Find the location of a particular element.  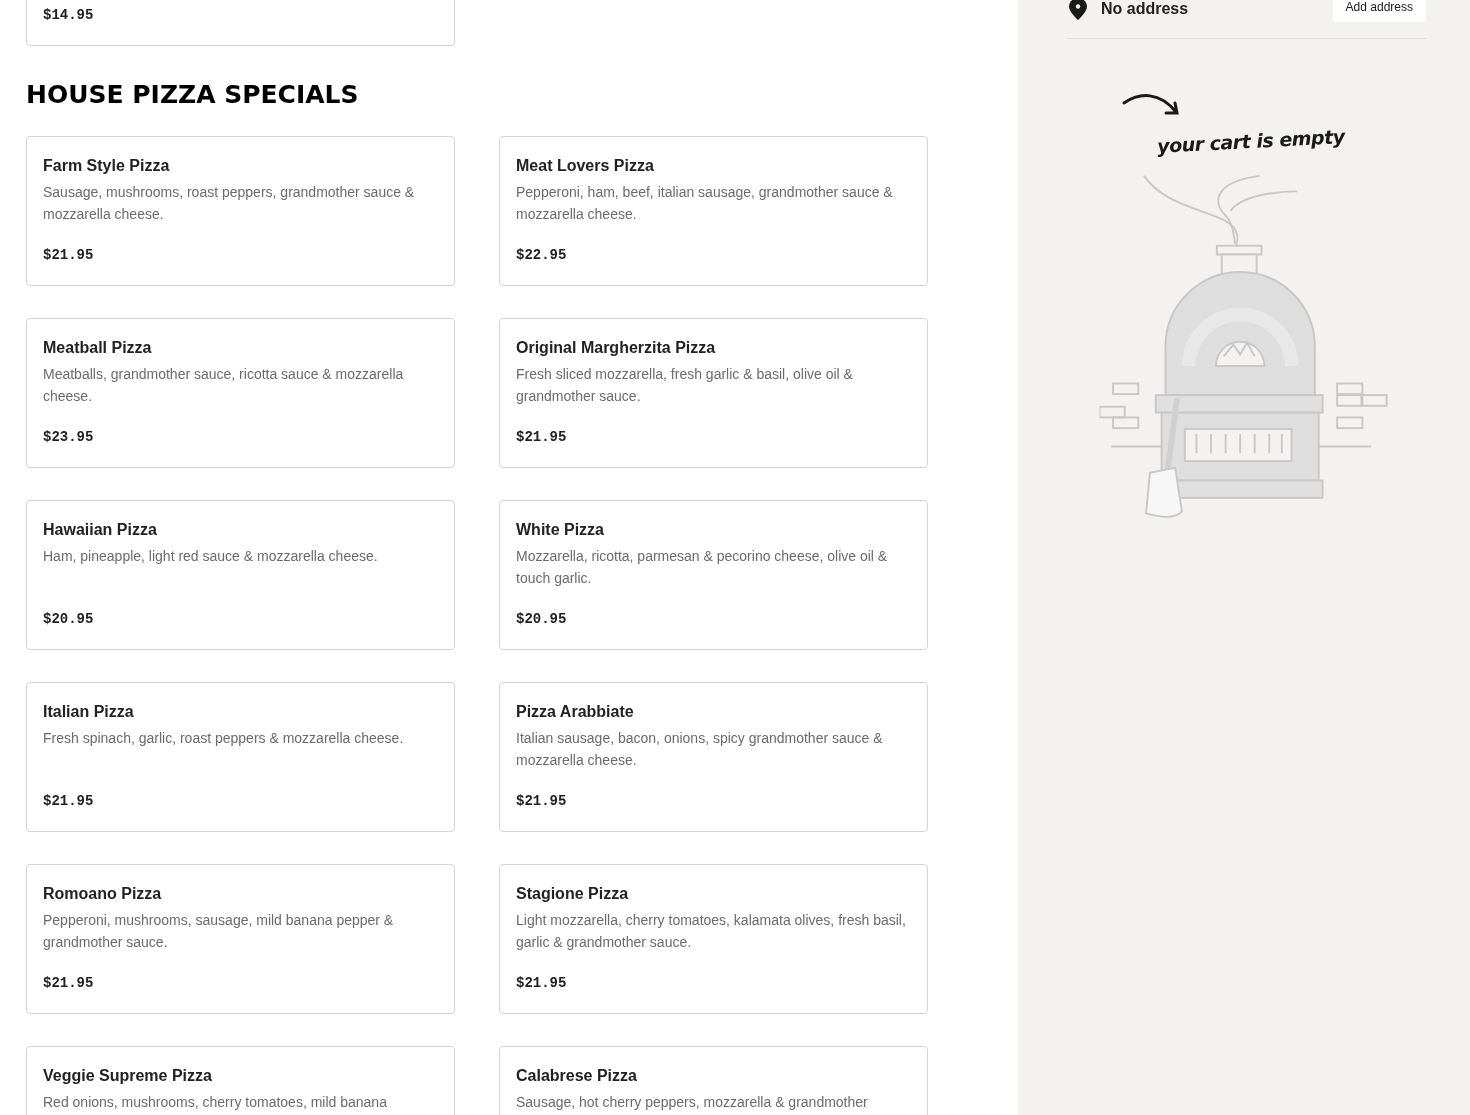

menu-item-card: Meat Lovers Pizza Pepperoni, ham, beef, italian sausage, grandmother sauce & mozzarella cheese. $22.95 is located at coordinates (713, 211).